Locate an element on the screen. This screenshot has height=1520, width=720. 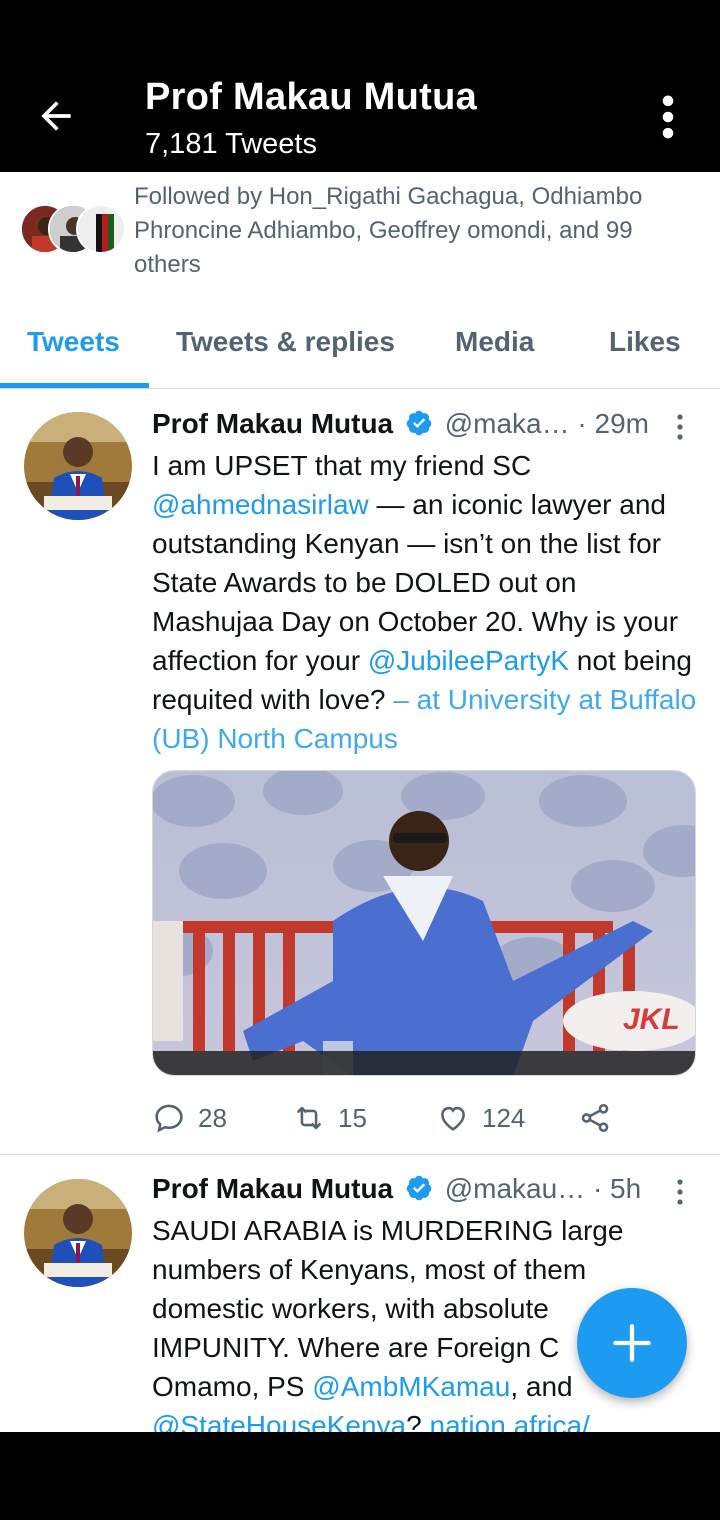
tab-tweets-replies: Tweets & replies is located at coordinates (285, 342).